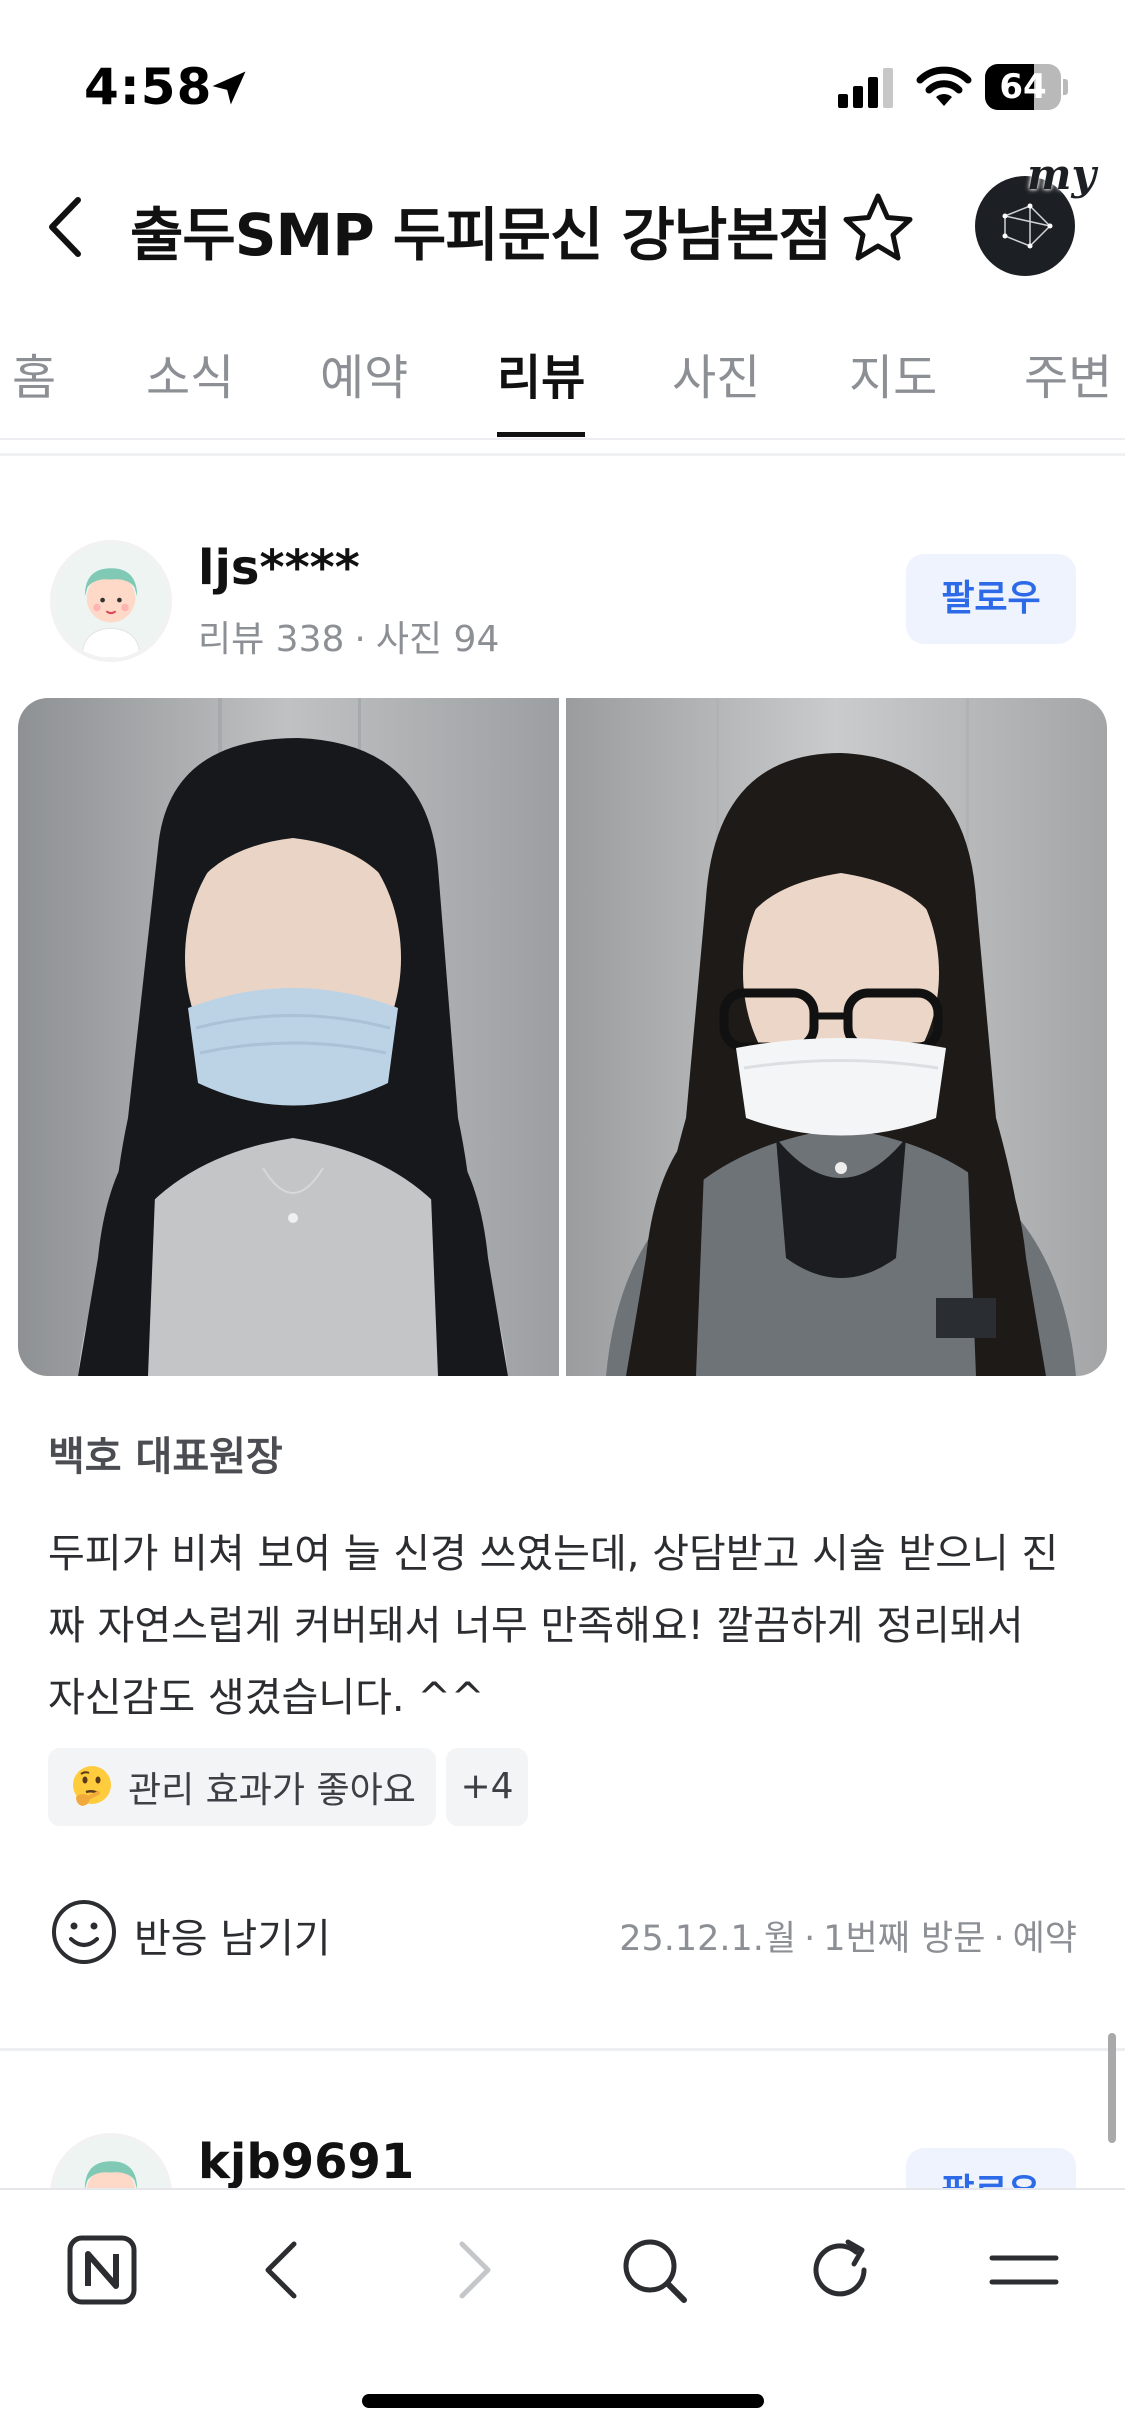 Image resolution: width=1125 pixels, height=2436 pixels. Describe the element at coordinates (364, 373) in the screenshot. I see `tab-reservation: 예약` at that location.